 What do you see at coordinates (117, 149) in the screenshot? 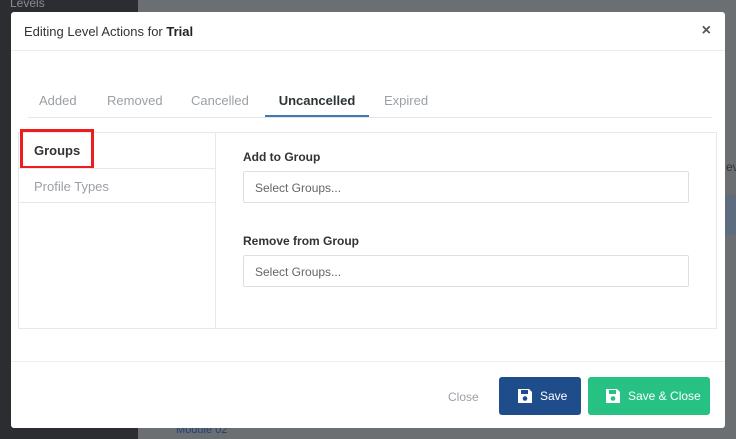
I see `nav-item-groups: Groups` at bounding box center [117, 149].